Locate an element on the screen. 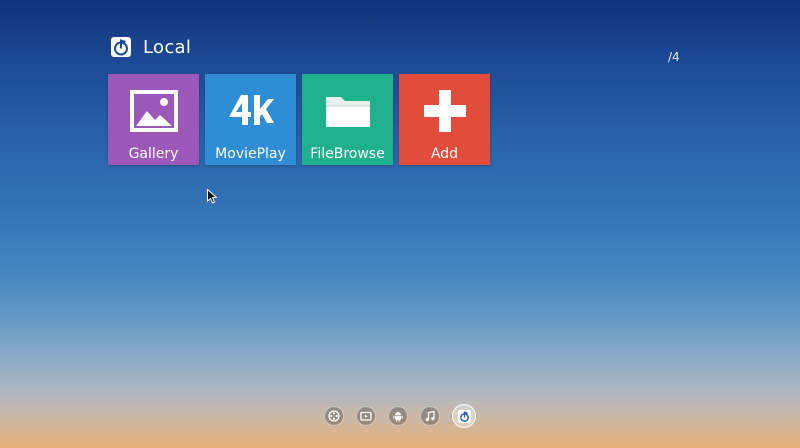 This screenshot has height=448, width=800. filebrowser-tile: FileBrowse is located at coordinates (347, 119).